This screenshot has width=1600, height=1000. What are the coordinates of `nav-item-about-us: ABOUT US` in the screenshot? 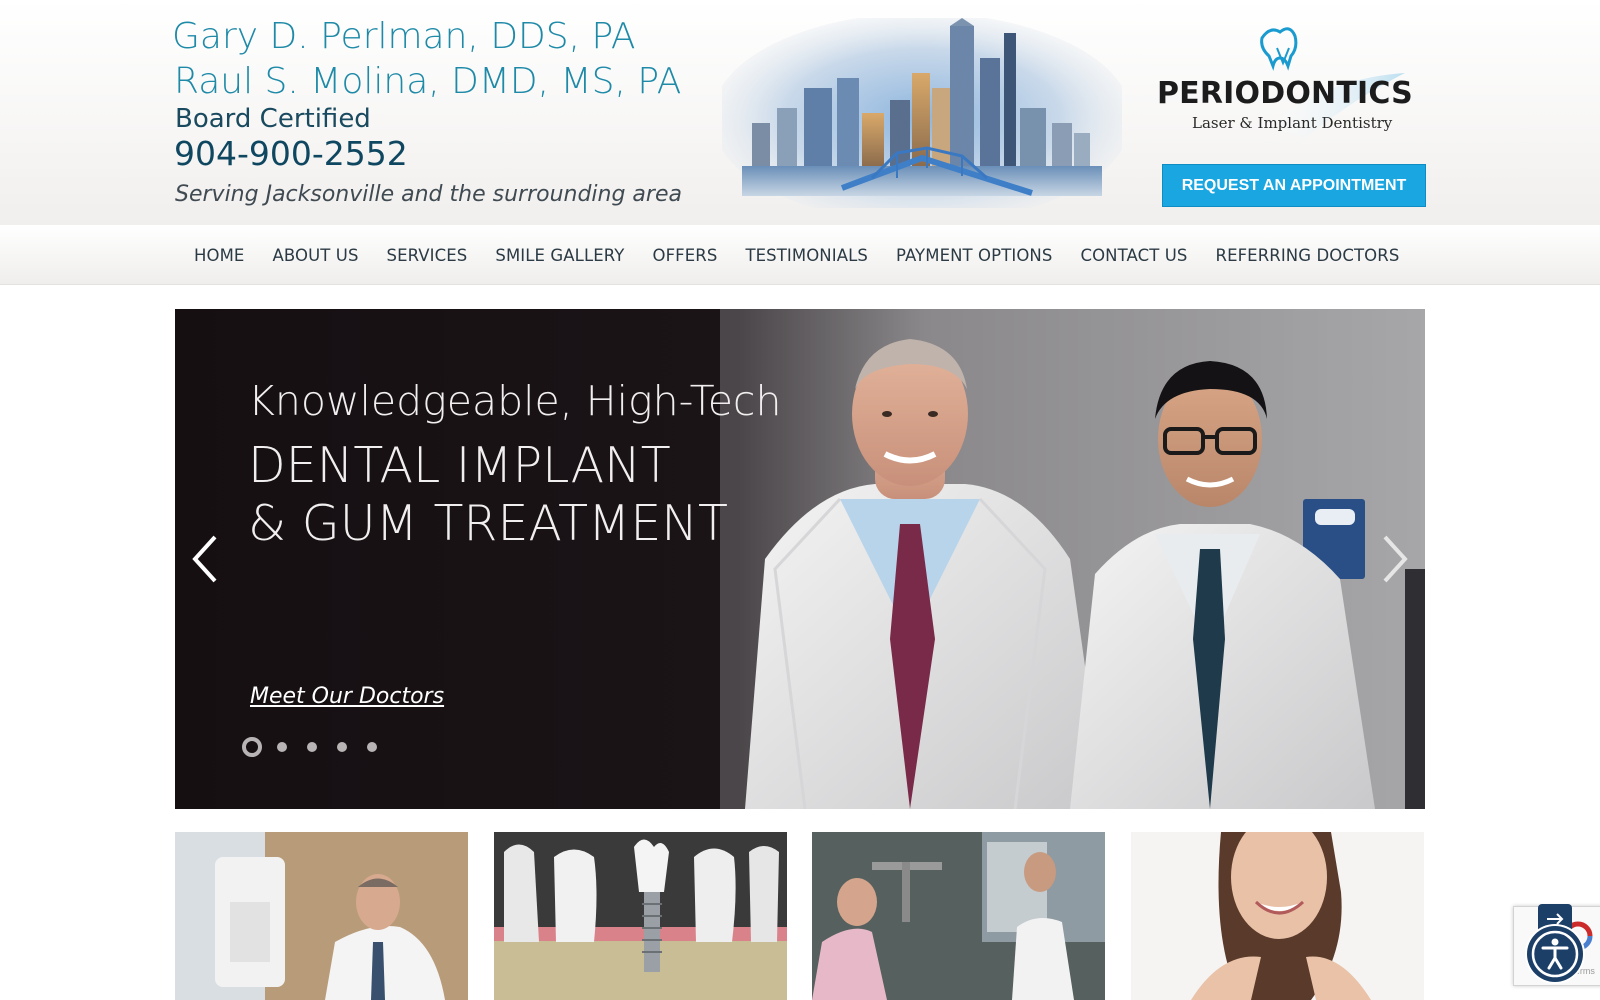 It's located at (315, 255).